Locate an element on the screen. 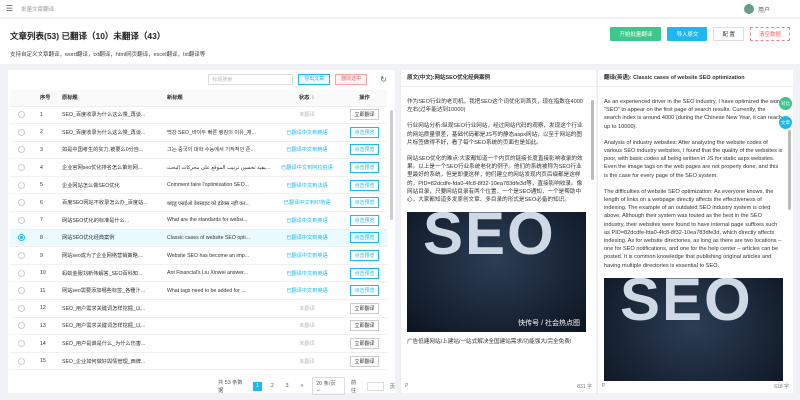 The width and height of the screenshot is (800, 400). next-page-button: > is located at coordinates (301, 386).